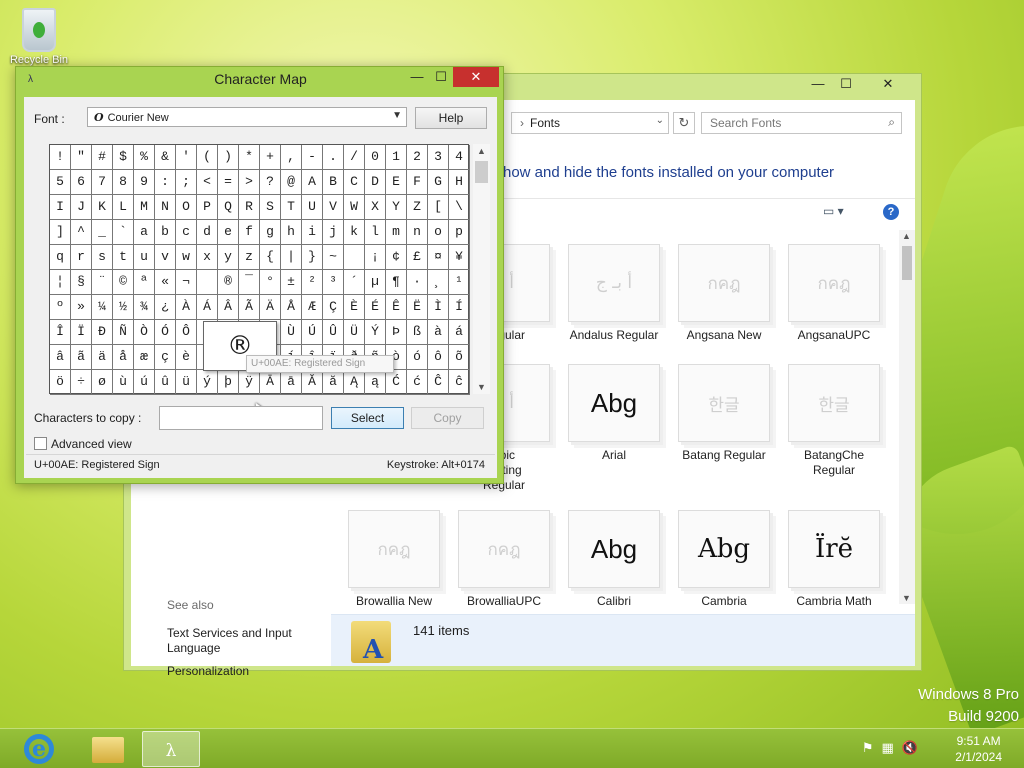 Image resolution: width=1024 pixels, height=768 pixels. What do you see at coordinates (312, 207) in the screenshot?
I see `character-cell: U` at bounding box center [312, 207].